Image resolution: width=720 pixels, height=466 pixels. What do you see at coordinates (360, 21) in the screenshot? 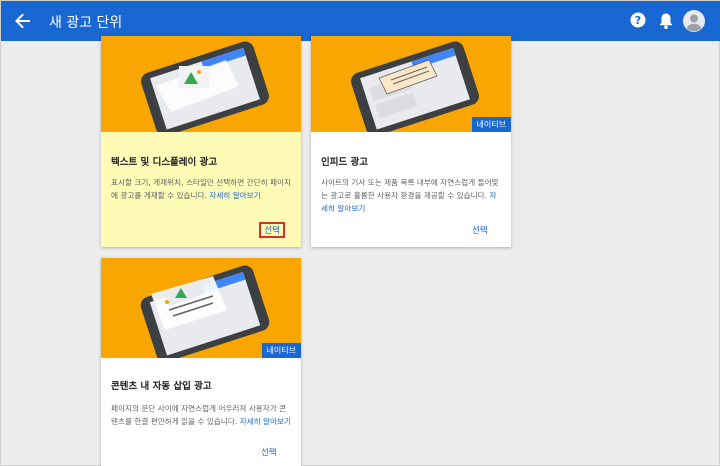
I see `app-bar: 새 광고 단위 ?` at bounding box center [360, 21].